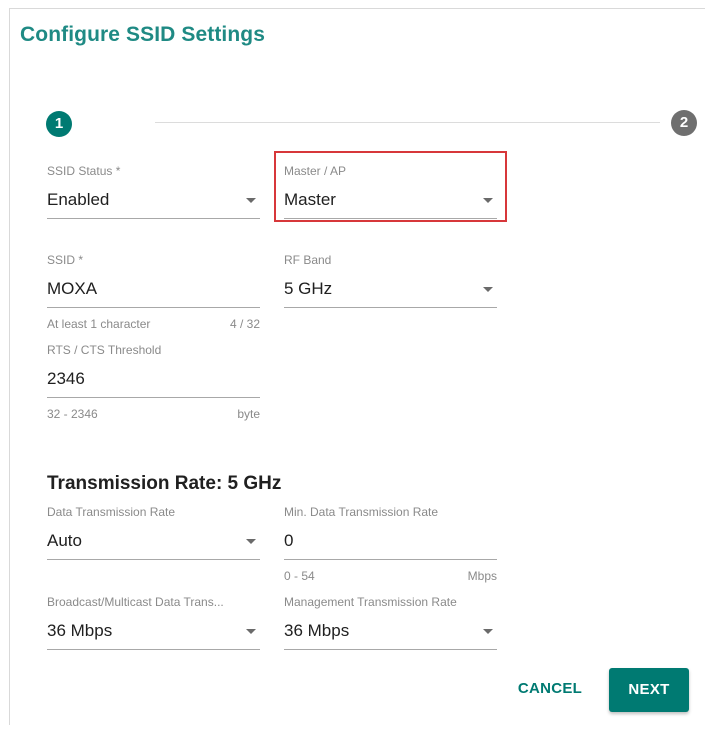 The image size is (709, 729). What do you see at coordinates (370, 602) in the screenshot?
I see `mgmt-rate-label: Management Transmission Rate` at bounding box center [370, 602].